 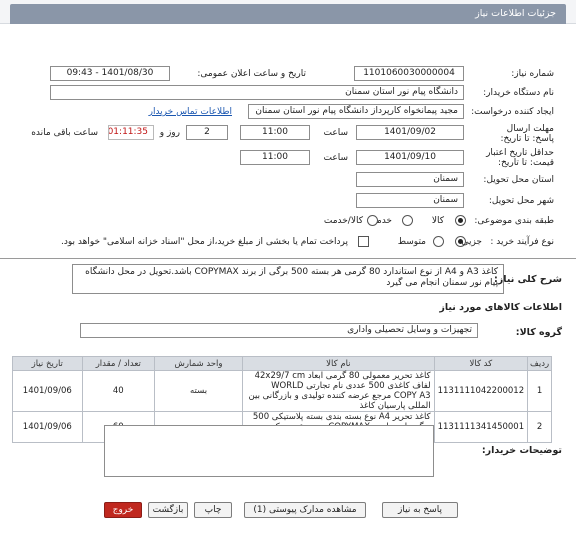 What do you see at coordinates (338, 363) in the screenshot?
I see `col-name: نام کالا` at bounding box center [338, 363].